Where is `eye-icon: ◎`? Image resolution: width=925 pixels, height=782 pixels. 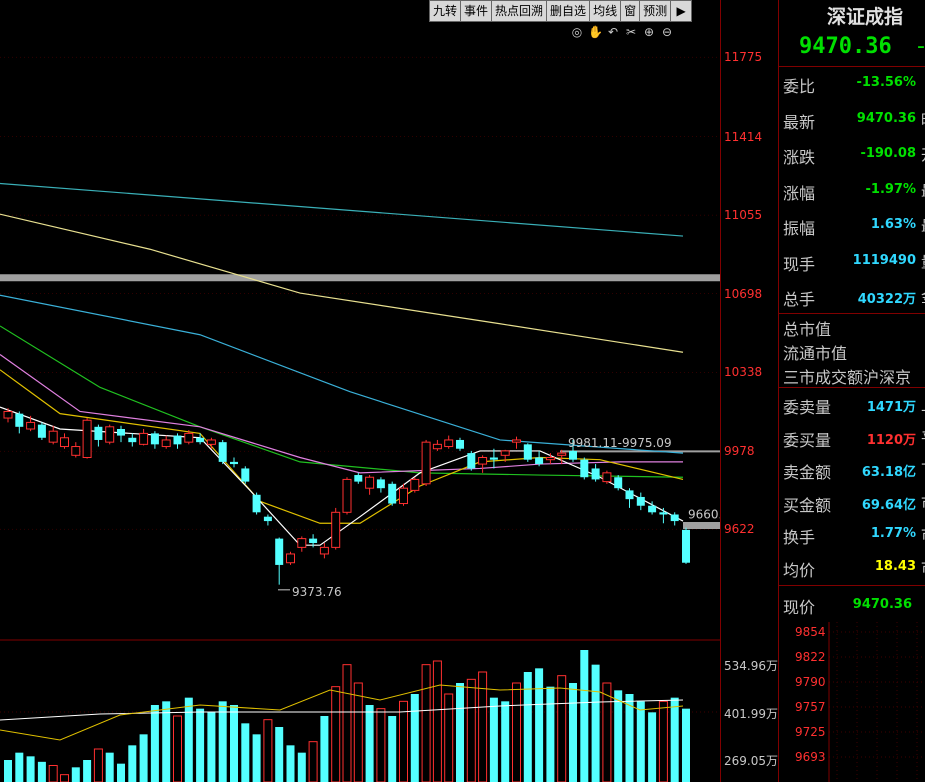 eye-icon: ◎ is located at coordinates (577, 32).